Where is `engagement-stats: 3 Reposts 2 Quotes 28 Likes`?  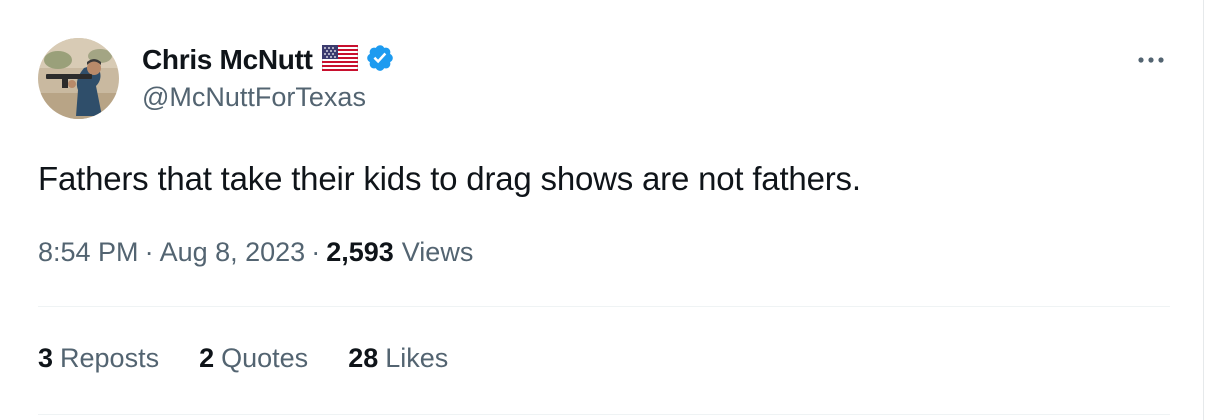 engagement-stats: 3 Reposts 2 Quotes 28 Likes is located at coordinates (263, 358).